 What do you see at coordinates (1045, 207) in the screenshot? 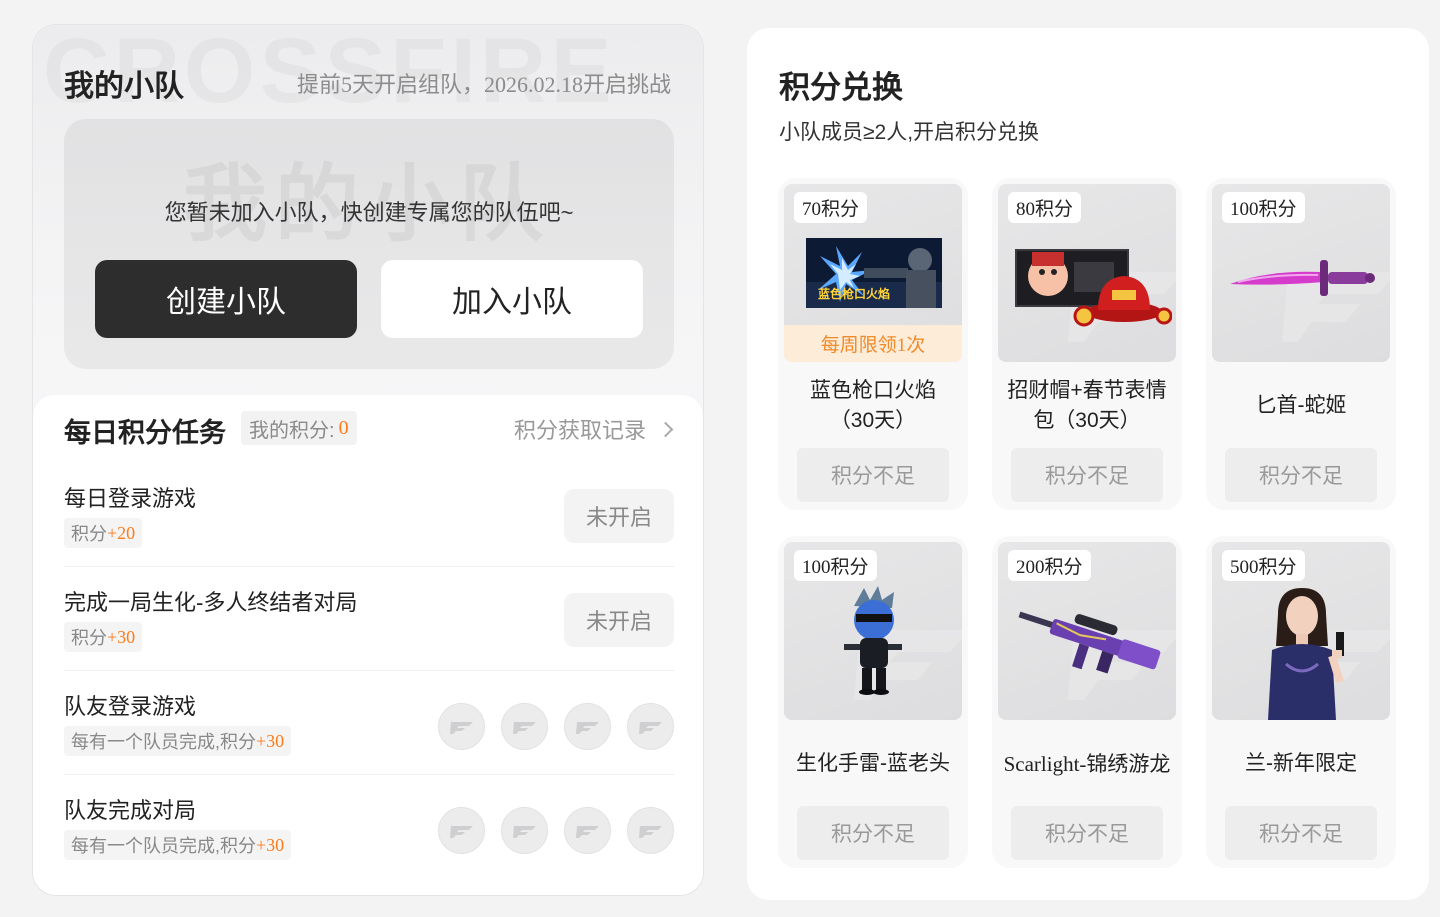
I see `reward-cost: 80积分` at bounding box center [1045, 207].